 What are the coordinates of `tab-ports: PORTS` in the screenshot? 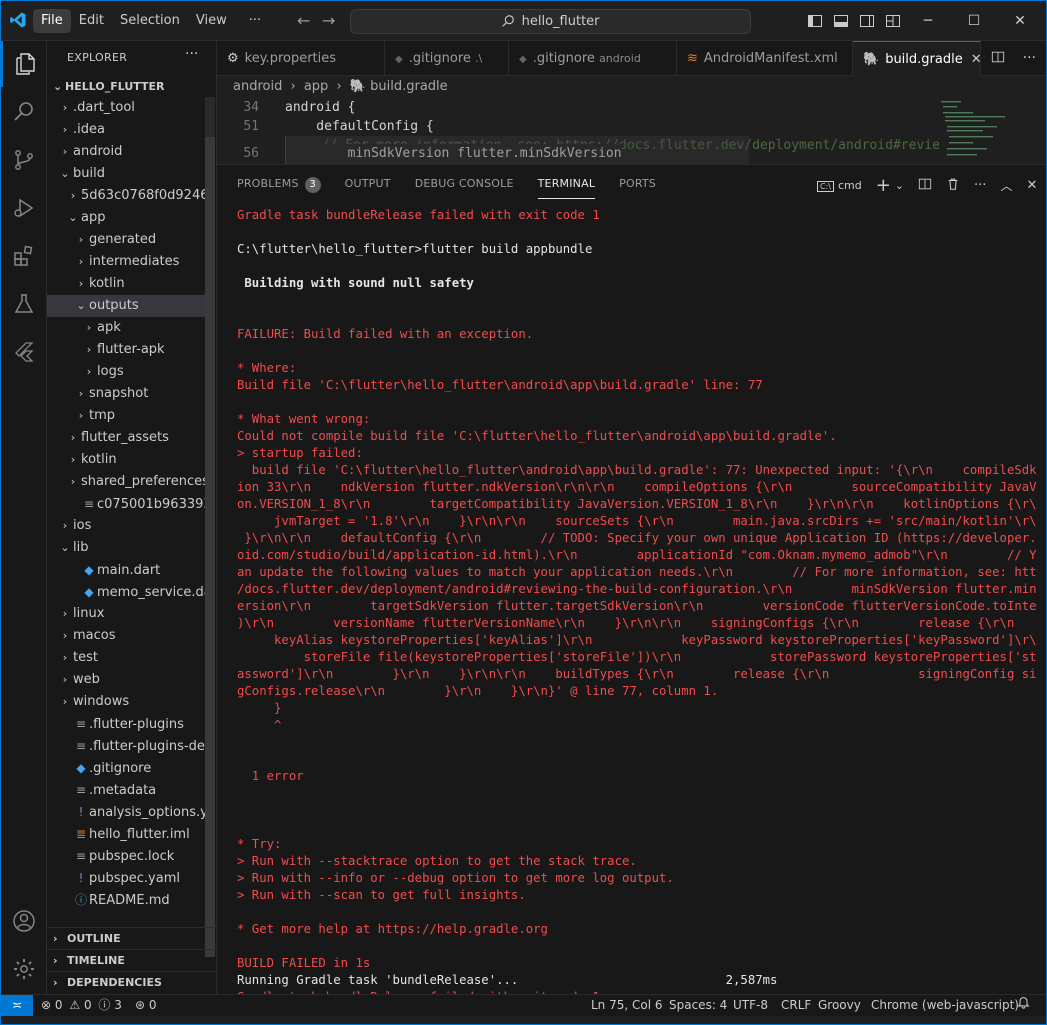 It's located at (637, 188).